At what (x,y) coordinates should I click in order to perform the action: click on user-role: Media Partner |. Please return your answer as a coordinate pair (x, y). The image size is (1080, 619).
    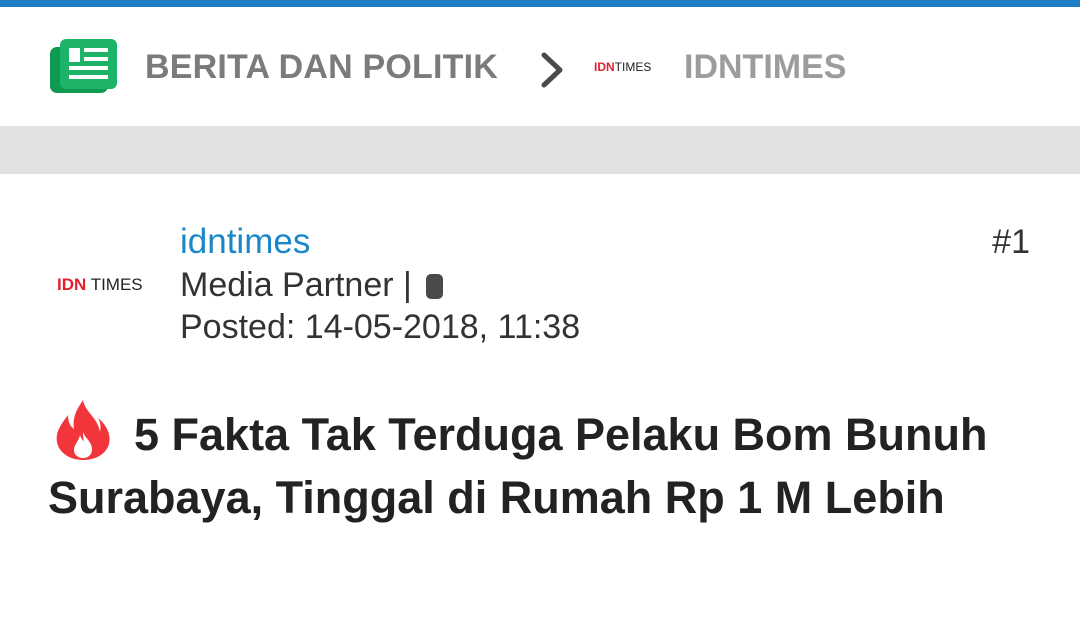
    Looking at the image, I should click on (296, 285).